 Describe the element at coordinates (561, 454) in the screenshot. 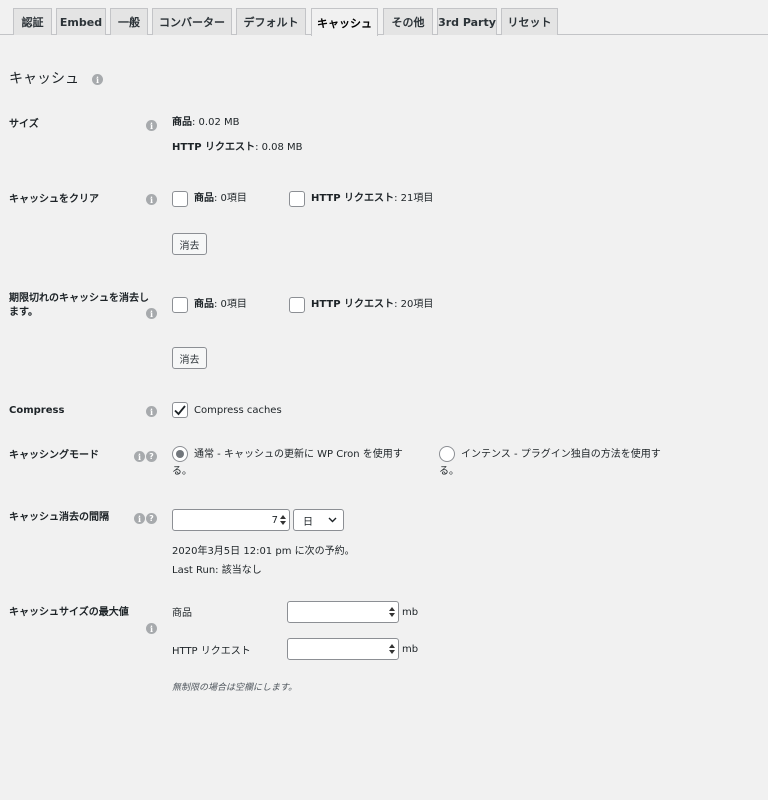

I see `mode-intense-text-line1: インテンス - プラグイン独自の方法を使用す` at that location.